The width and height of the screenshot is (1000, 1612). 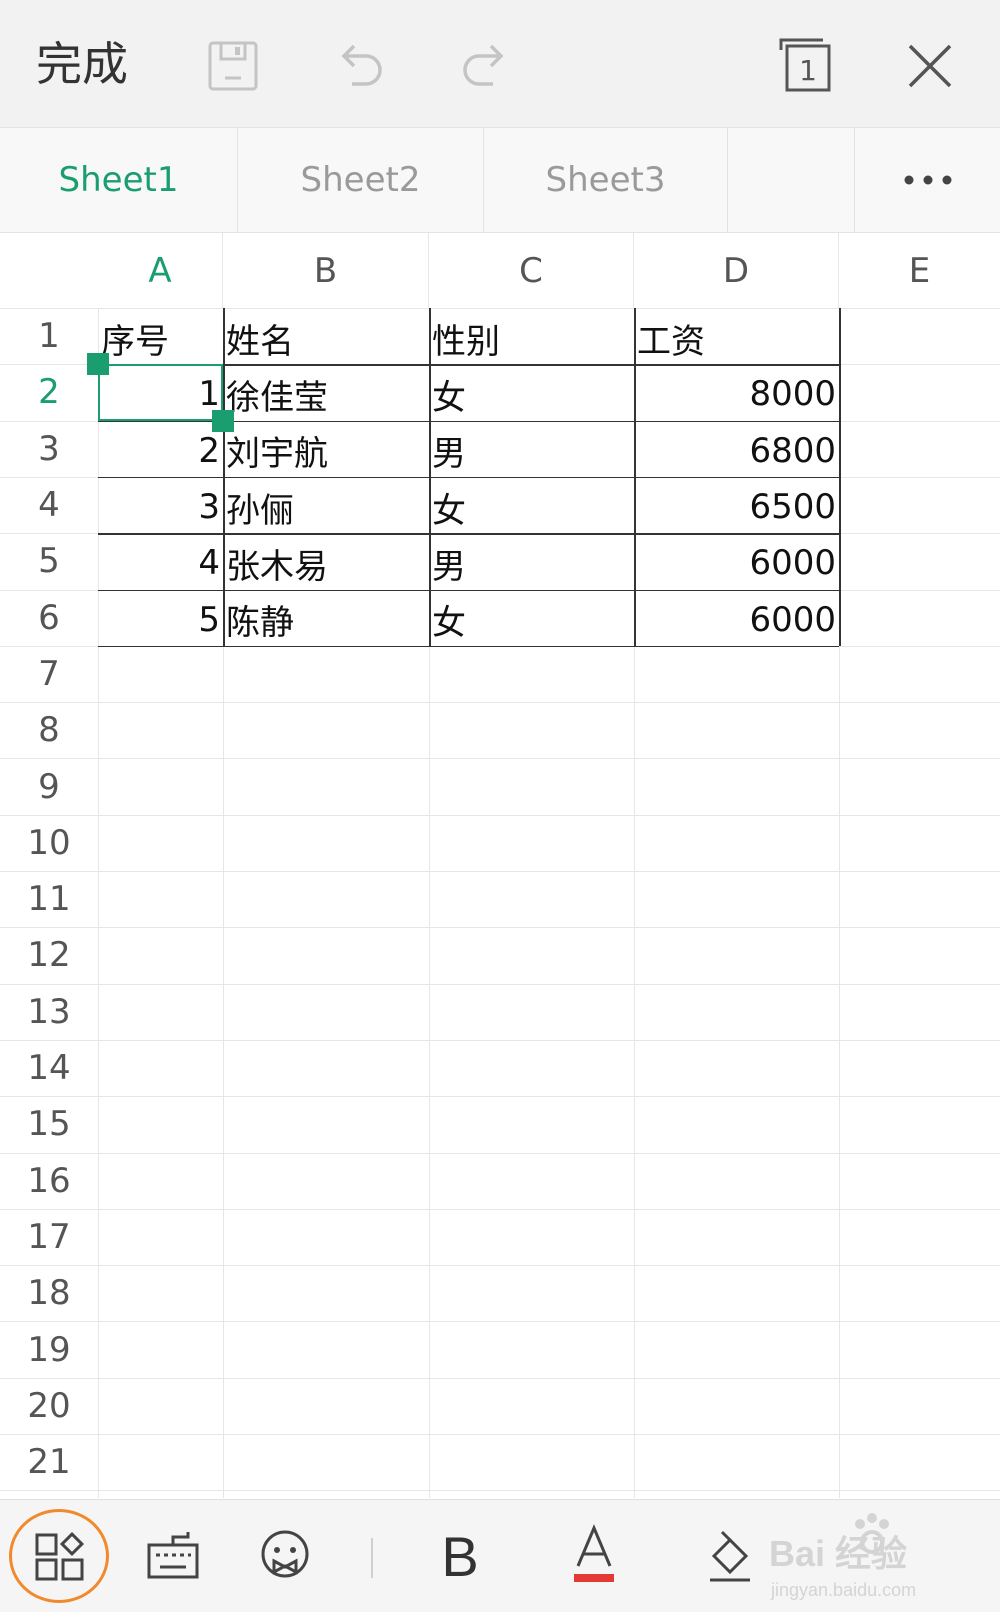 What do you see at coordinates (160, 451) in the screenshot?
I see `table-cell: 2` at bounding box center [160, 451].